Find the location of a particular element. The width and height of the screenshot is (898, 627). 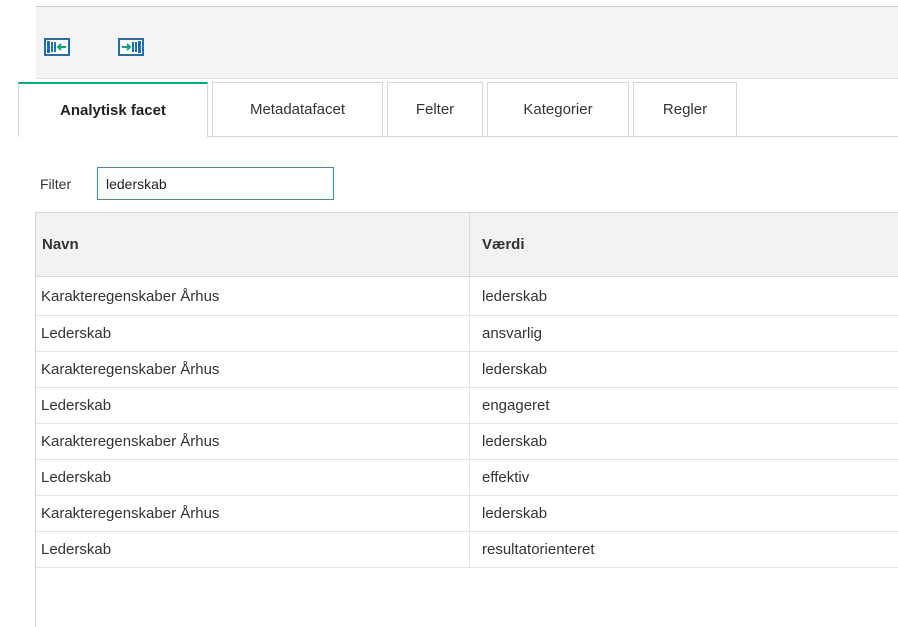

cell-vaerdi: engageret is located at coordinates (516, 405).